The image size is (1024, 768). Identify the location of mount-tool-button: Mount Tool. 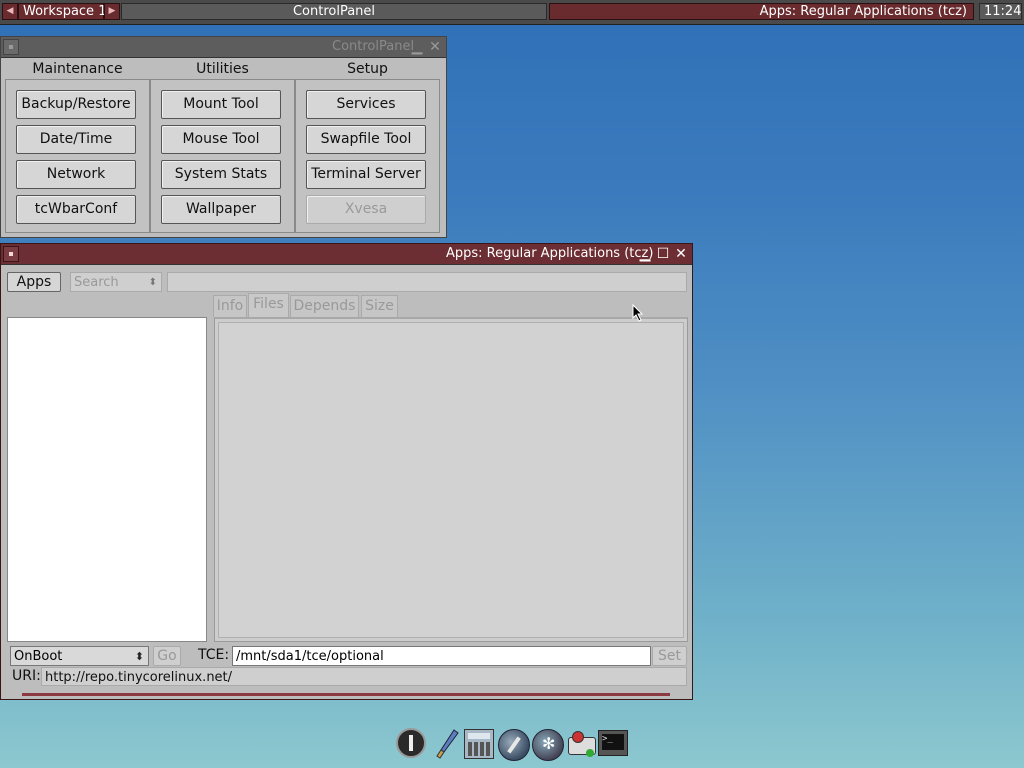
(221, 104).